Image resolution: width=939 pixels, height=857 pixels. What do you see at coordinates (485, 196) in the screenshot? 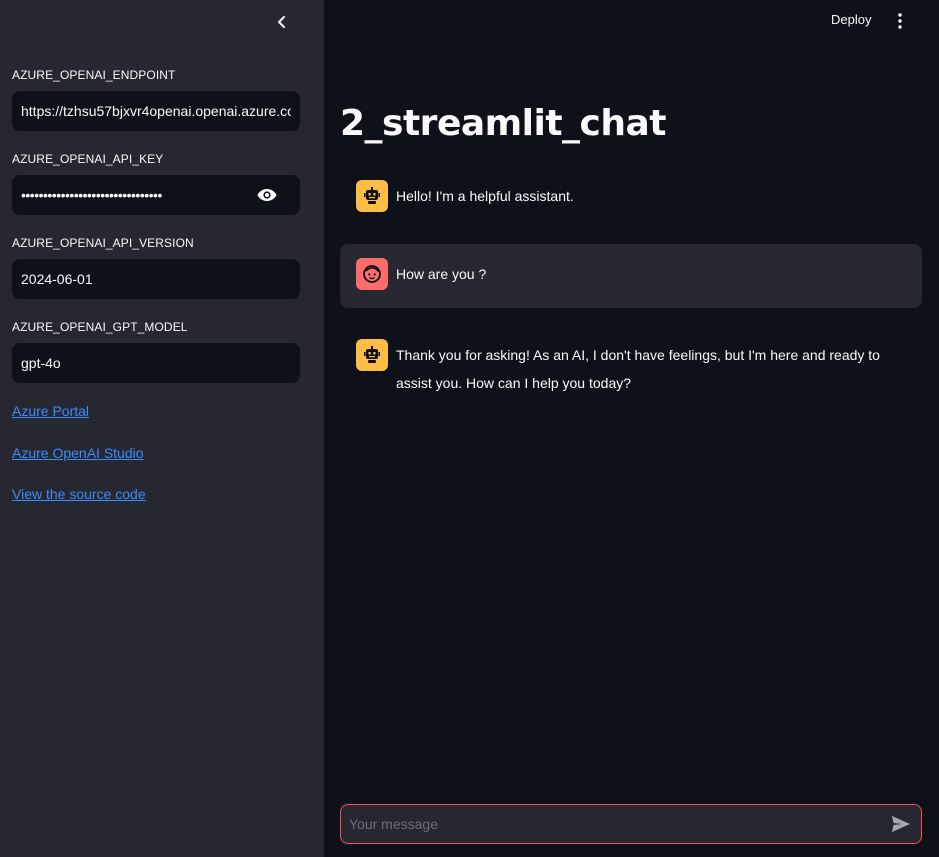
I see `chat-message-text: Hello! I'm a helpful assistant.` at bounding box center [485, 196].